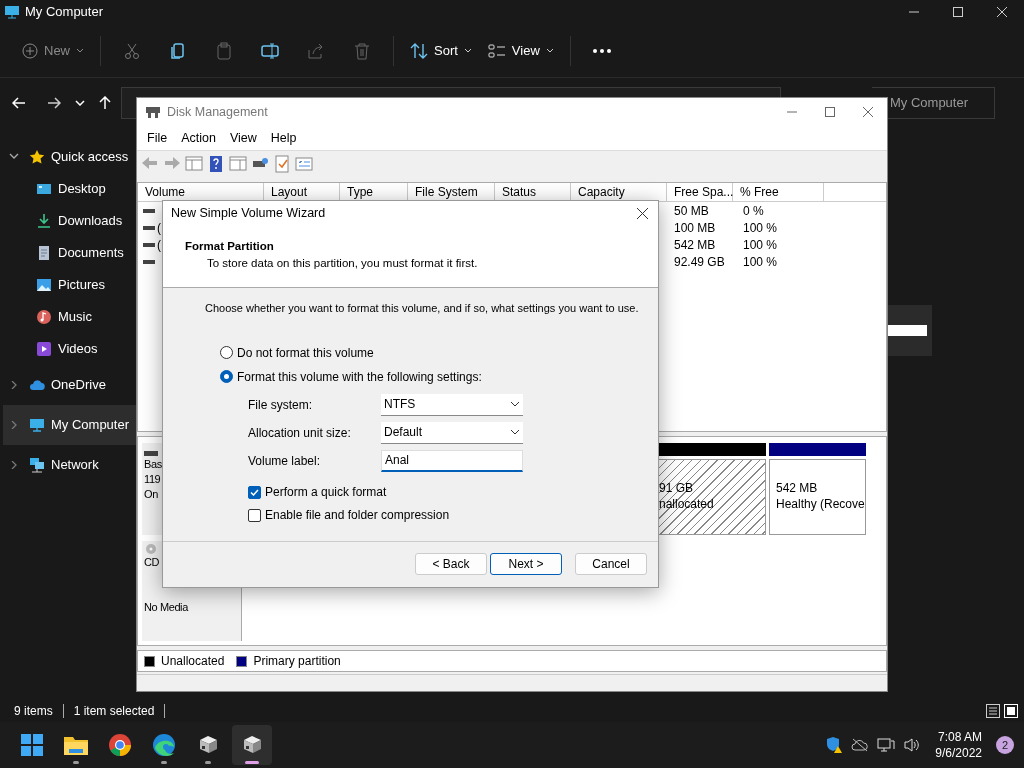  Describe the element at coordinates (270, 50) in the screenshot. I see `rename-icon` at that location.